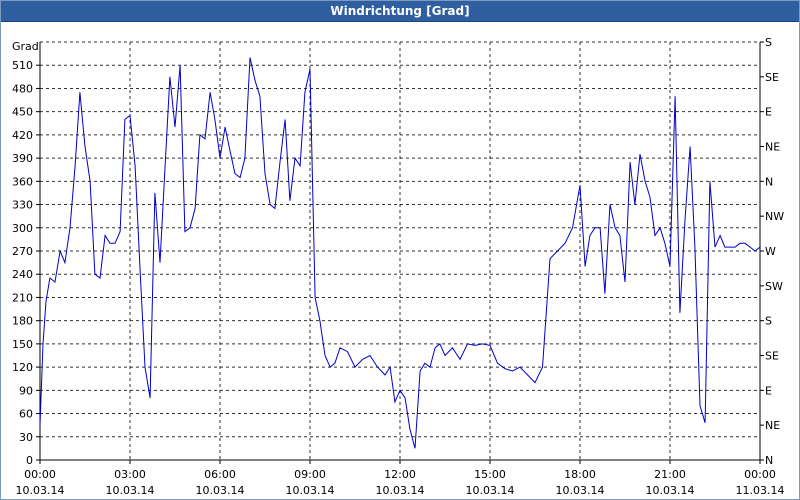 Image resolution: width=800 pixels, height=500 pixels. I want to click on x-tick-time: 15:00, so click(490, 474).